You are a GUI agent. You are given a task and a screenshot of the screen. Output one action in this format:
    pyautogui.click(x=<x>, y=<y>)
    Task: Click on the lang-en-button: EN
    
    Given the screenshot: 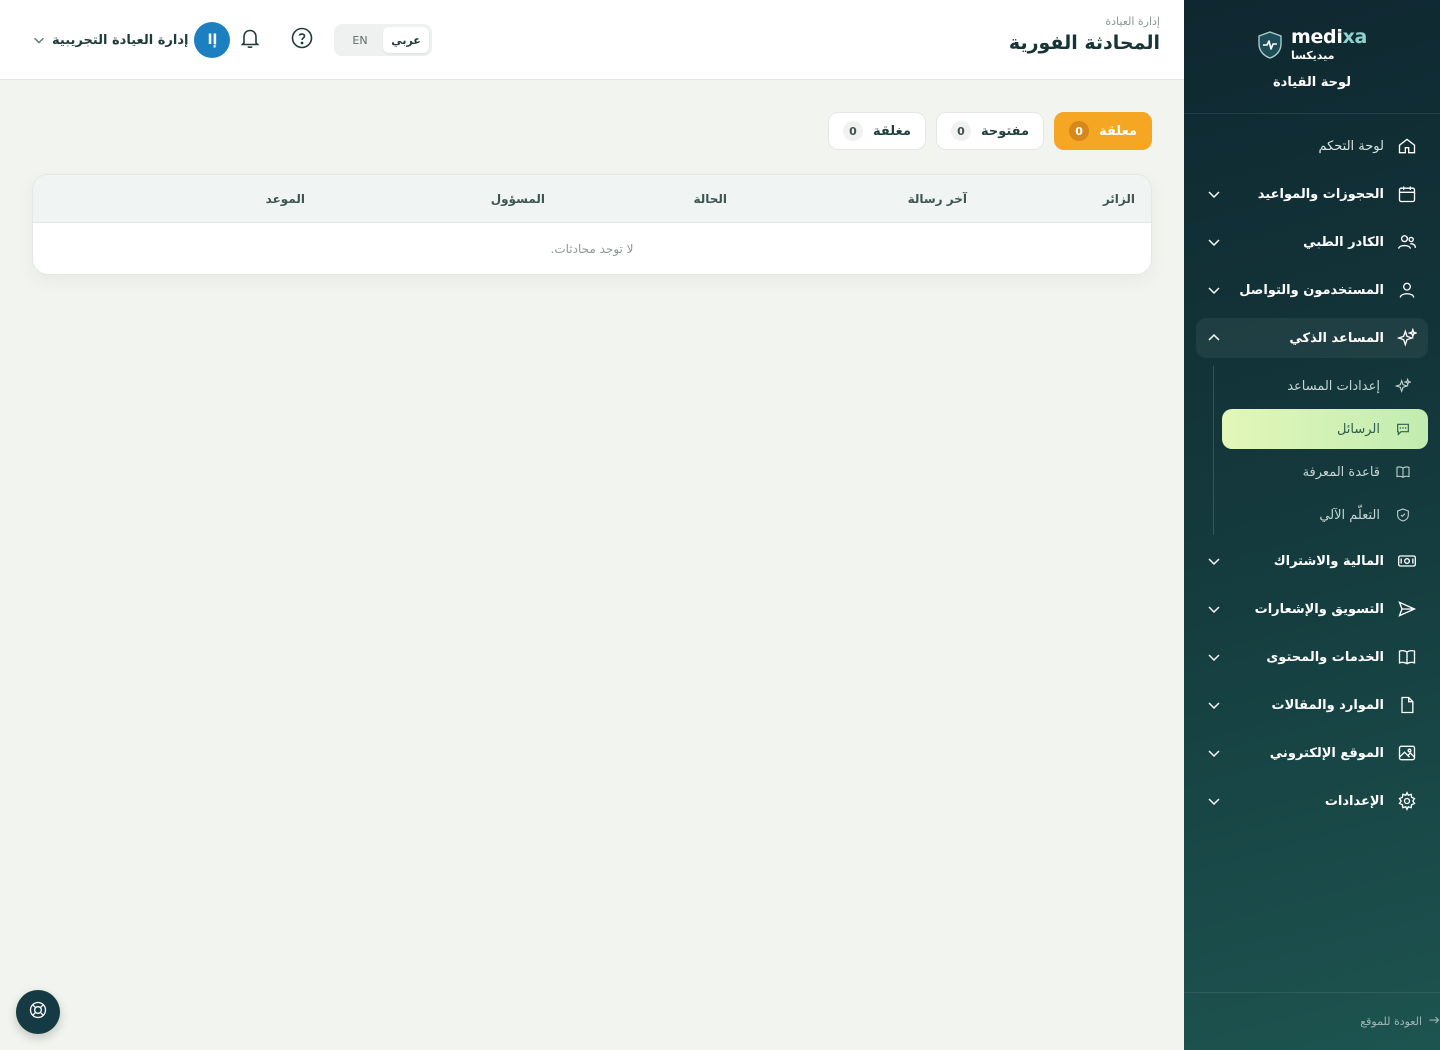 What is the action you would take?
    pyautogui.click(x=360, y=40)
    